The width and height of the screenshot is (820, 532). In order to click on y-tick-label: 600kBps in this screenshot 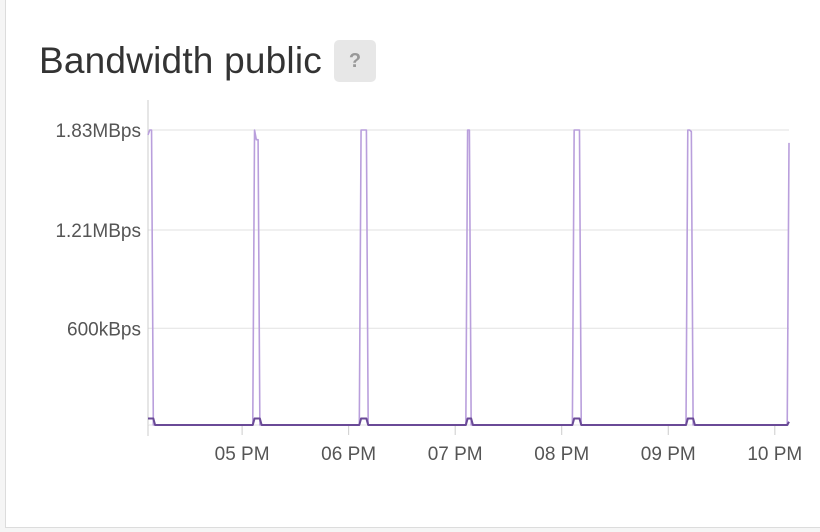, I will do `click(104, 329)`.